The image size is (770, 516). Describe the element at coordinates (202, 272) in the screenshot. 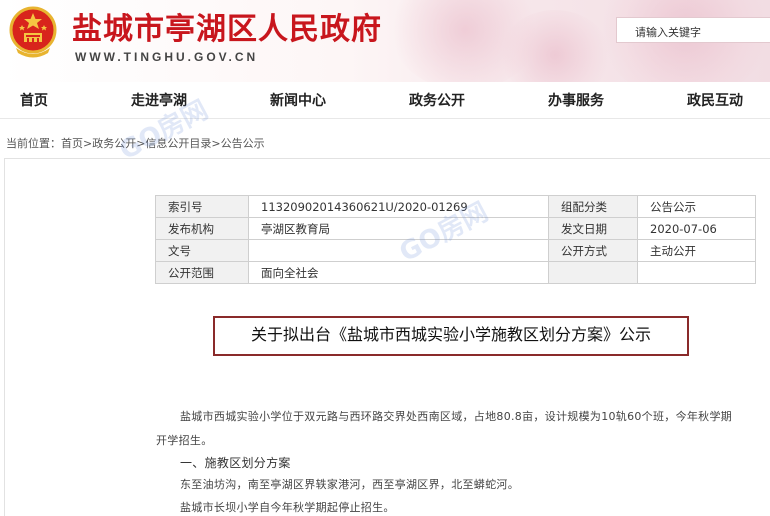

I see `scope-label: 公开范围` at that location.